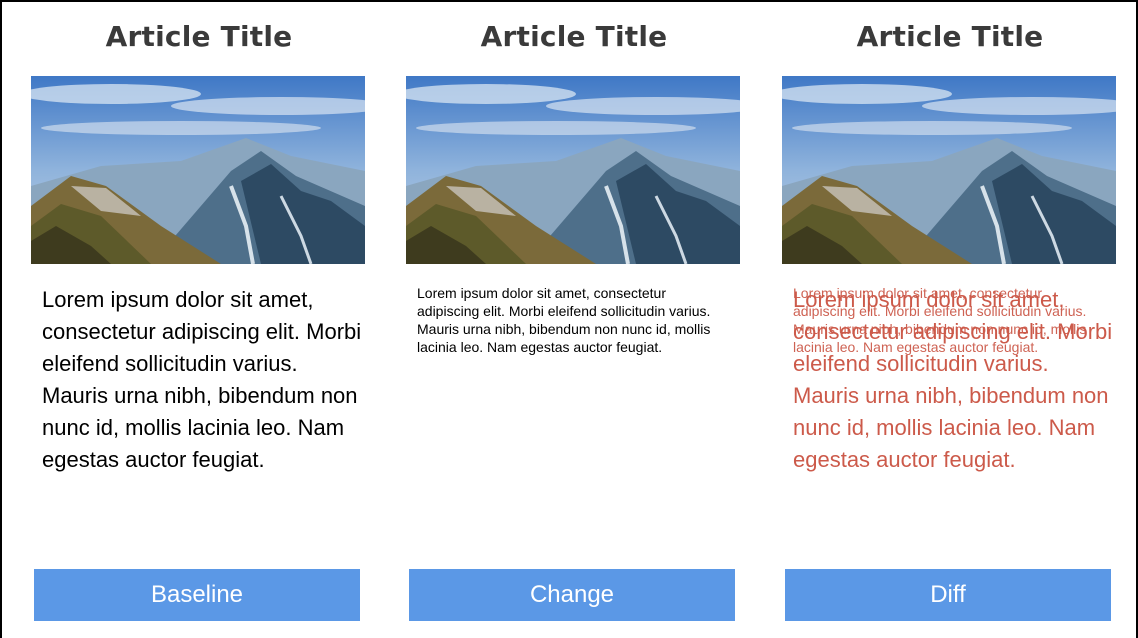 This screenshot has height=638, width=1138. What do you see at coordinates (948, 595) in the screenshot?
I see `diff-button: Diff` at bounding box center [948, 595].